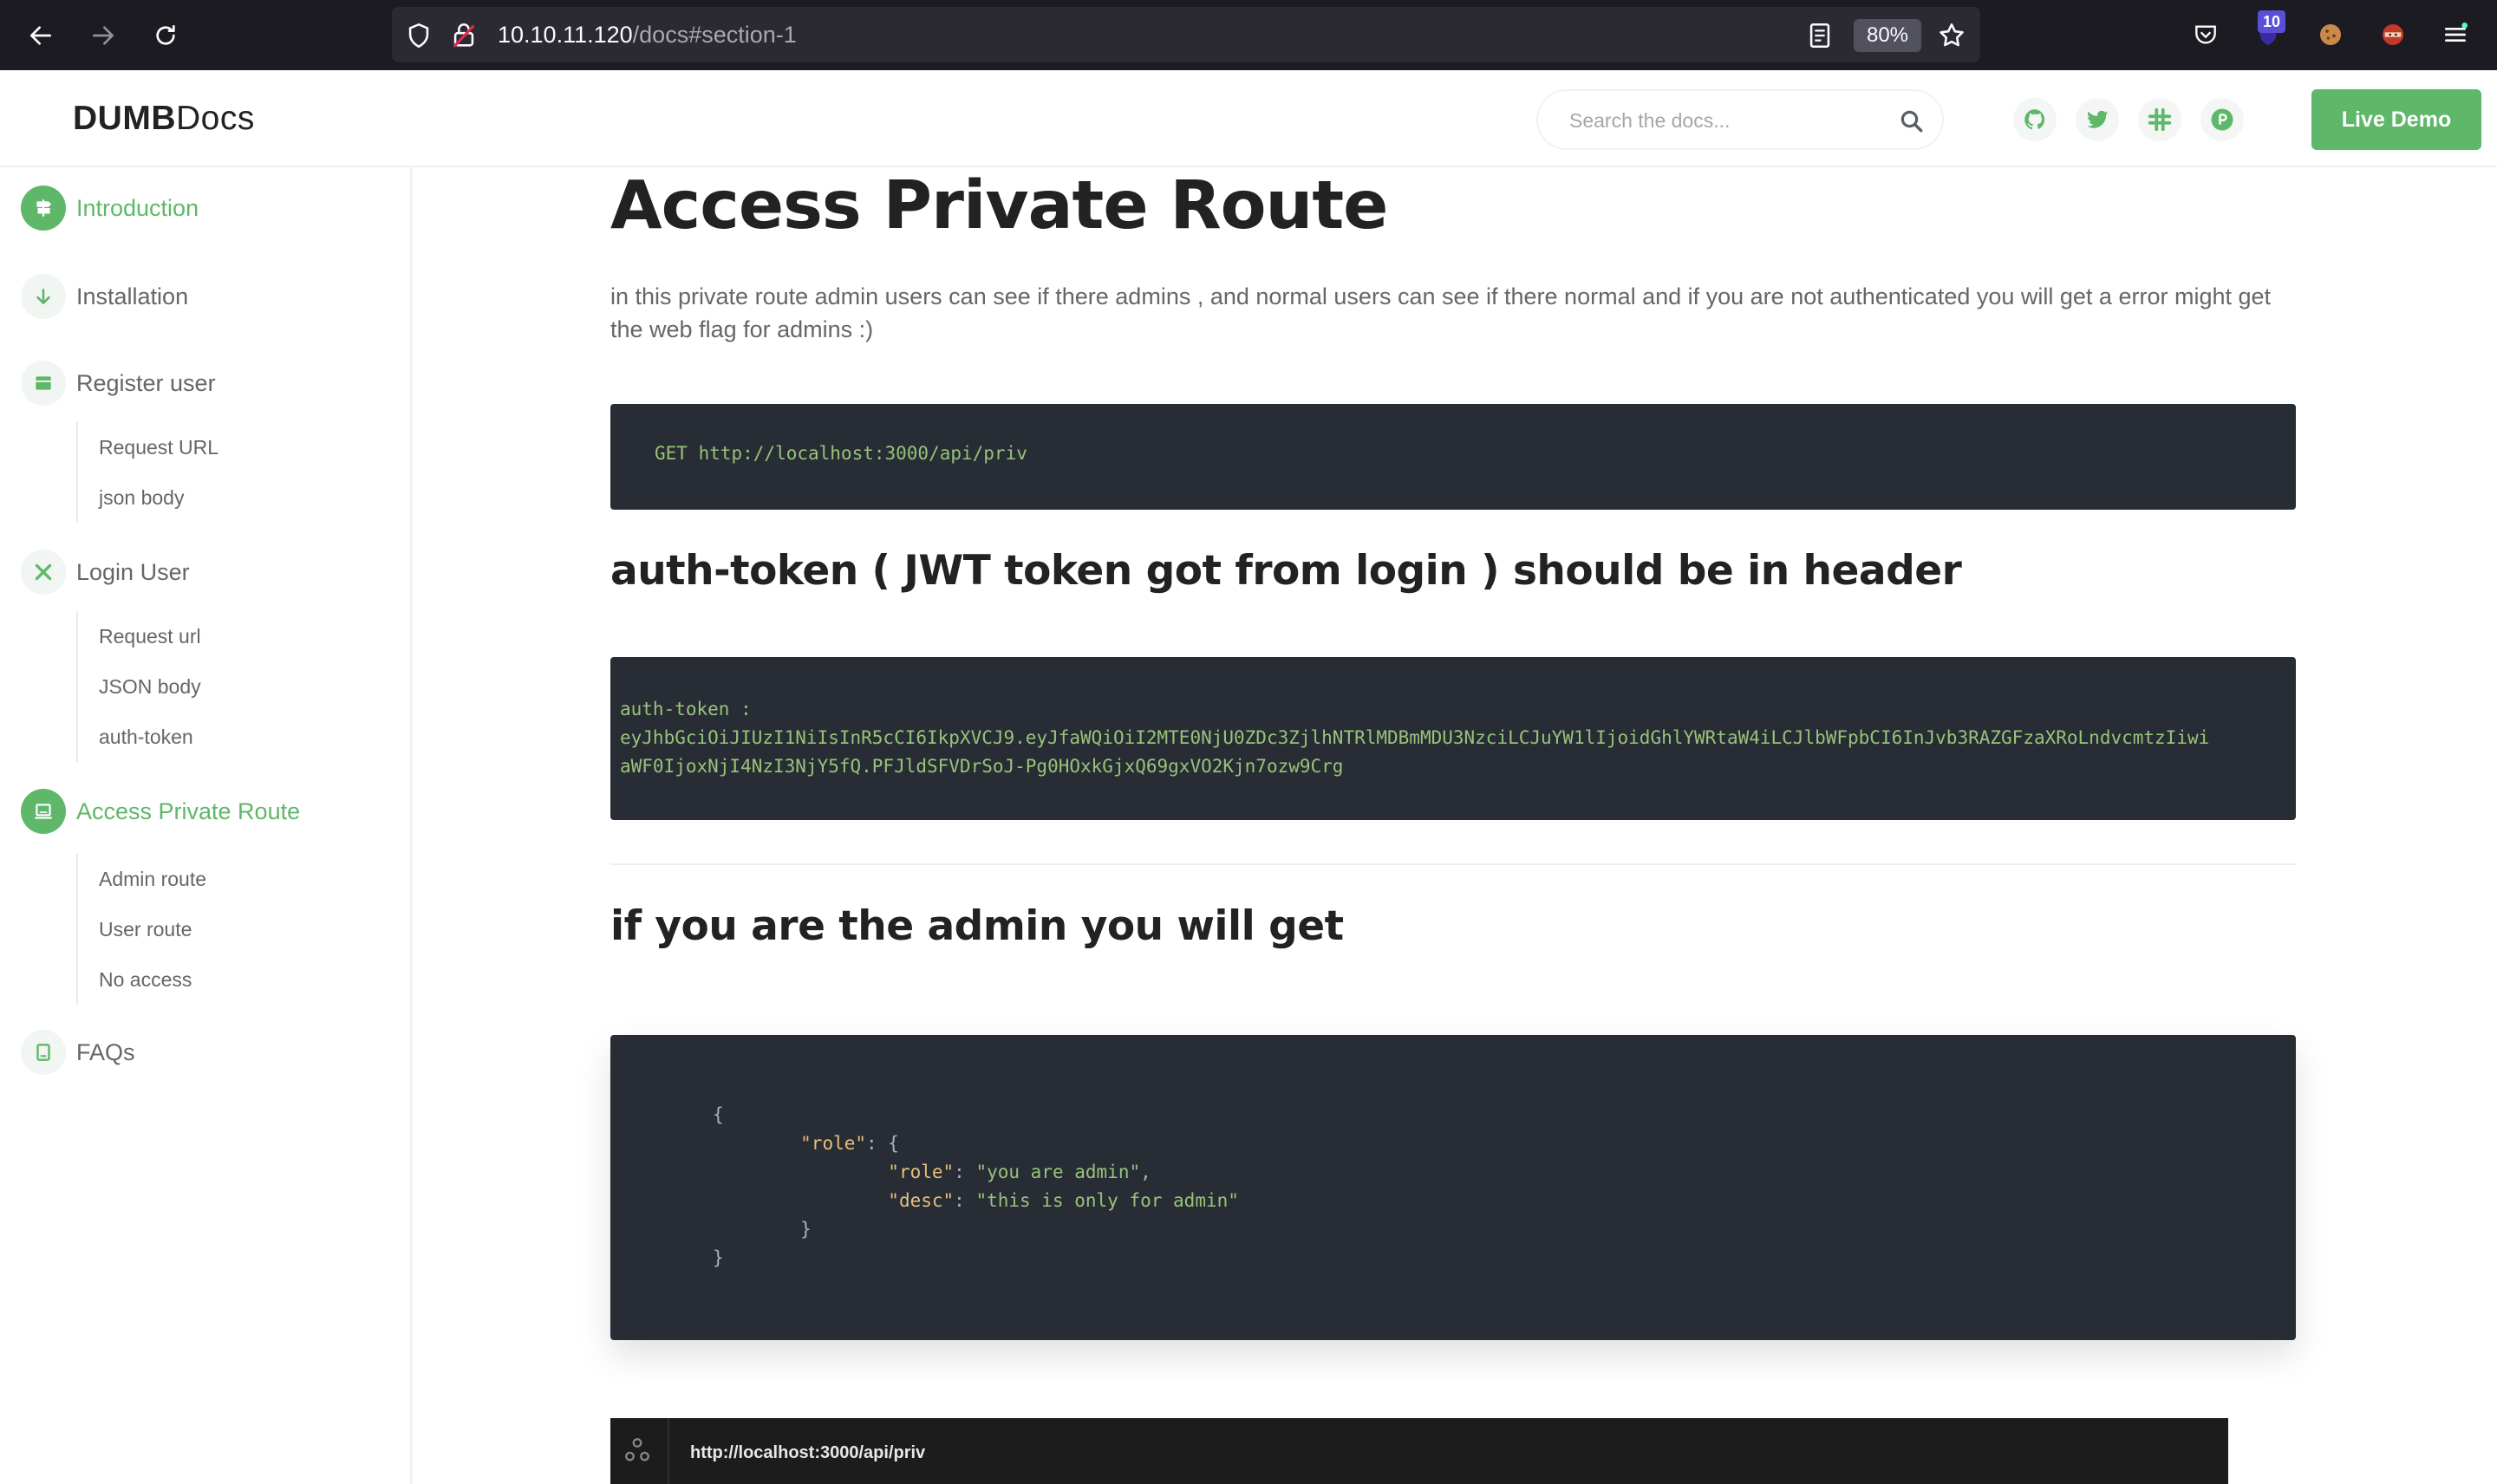  What do you see at coordinates (718, 1114) in the screenshot?
I see `json-open-brace: {` at bounding box center [718, 1114].